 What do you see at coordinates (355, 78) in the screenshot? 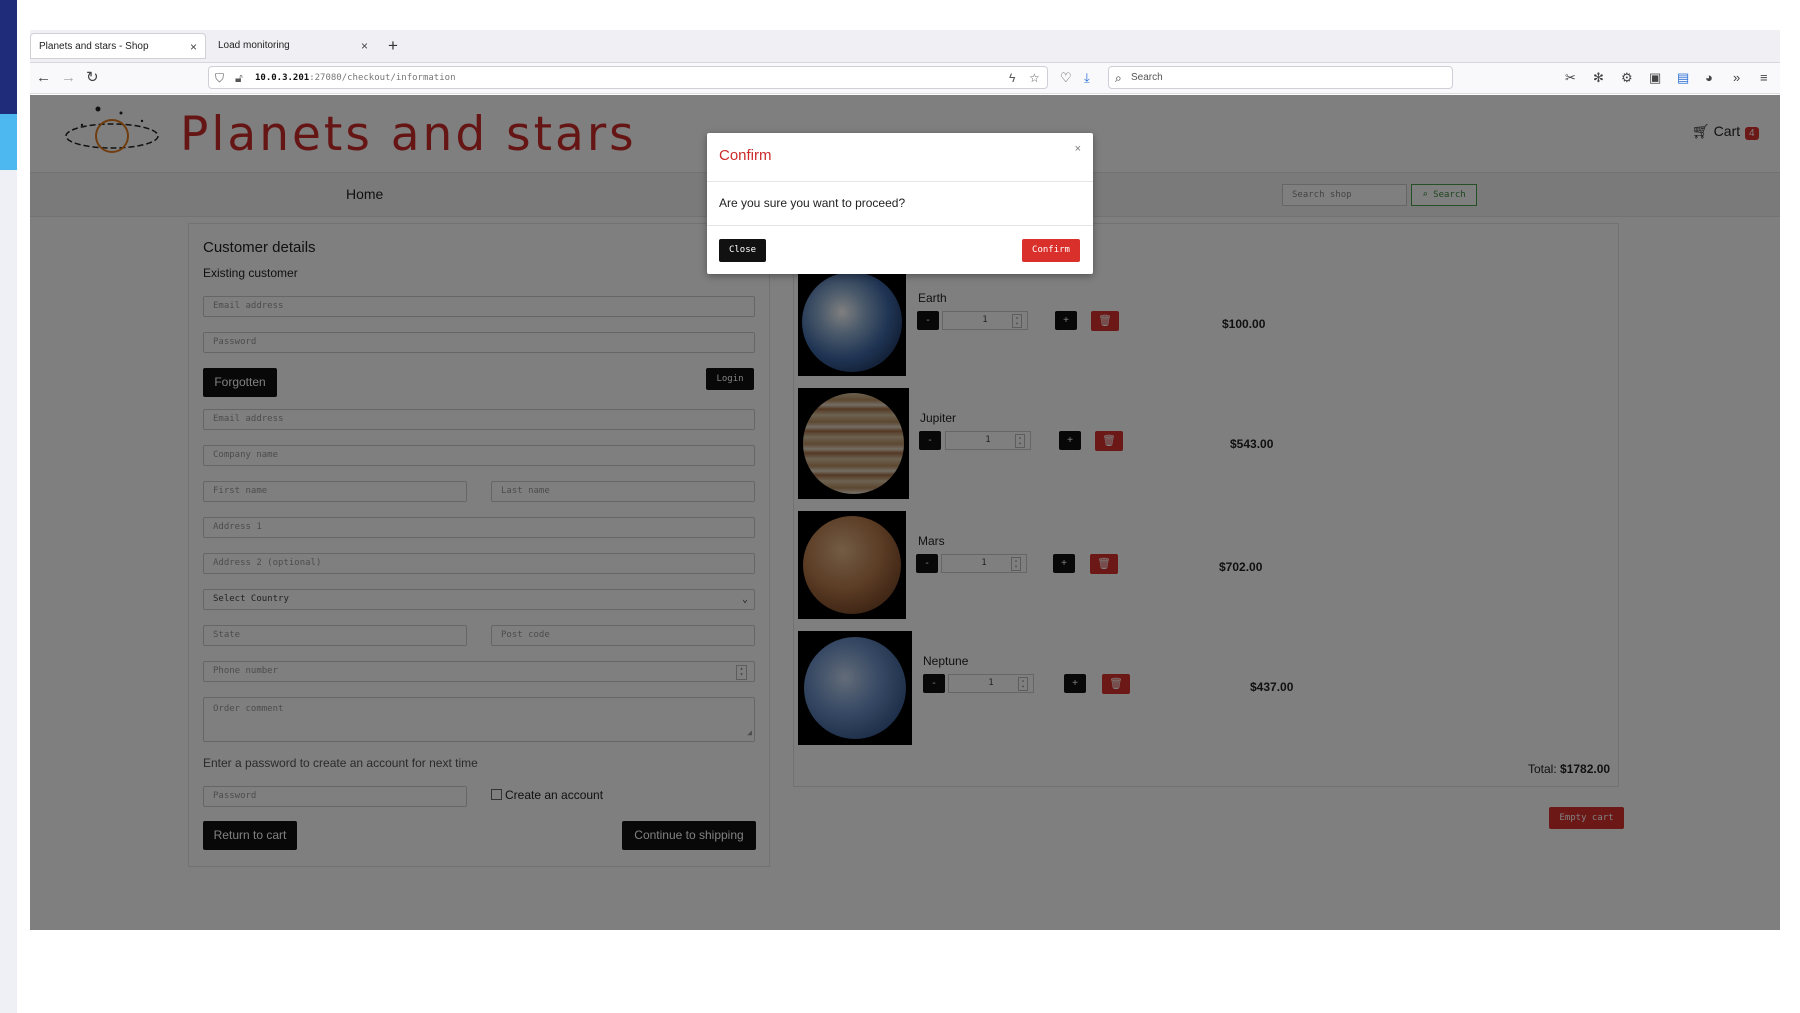
I see `url-text: 10.0.3.201:27080/checkout/information` at bounding box center [355, 78].